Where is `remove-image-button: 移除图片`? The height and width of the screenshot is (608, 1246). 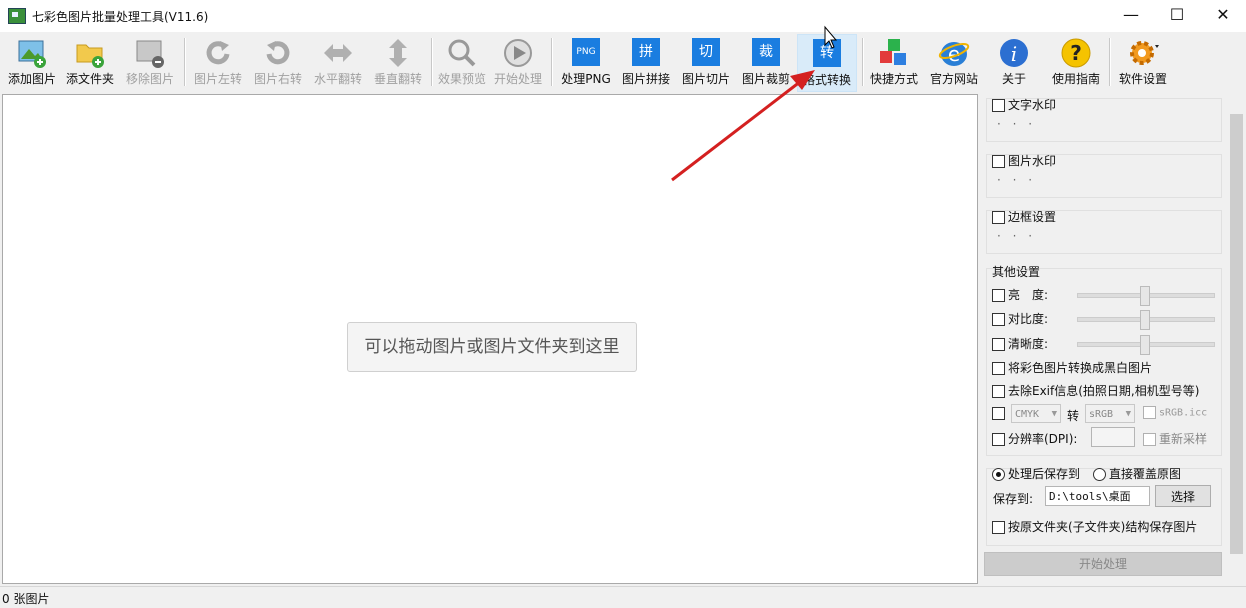 remove-image-button: 移除图片 is located at coordinates (150, 62).